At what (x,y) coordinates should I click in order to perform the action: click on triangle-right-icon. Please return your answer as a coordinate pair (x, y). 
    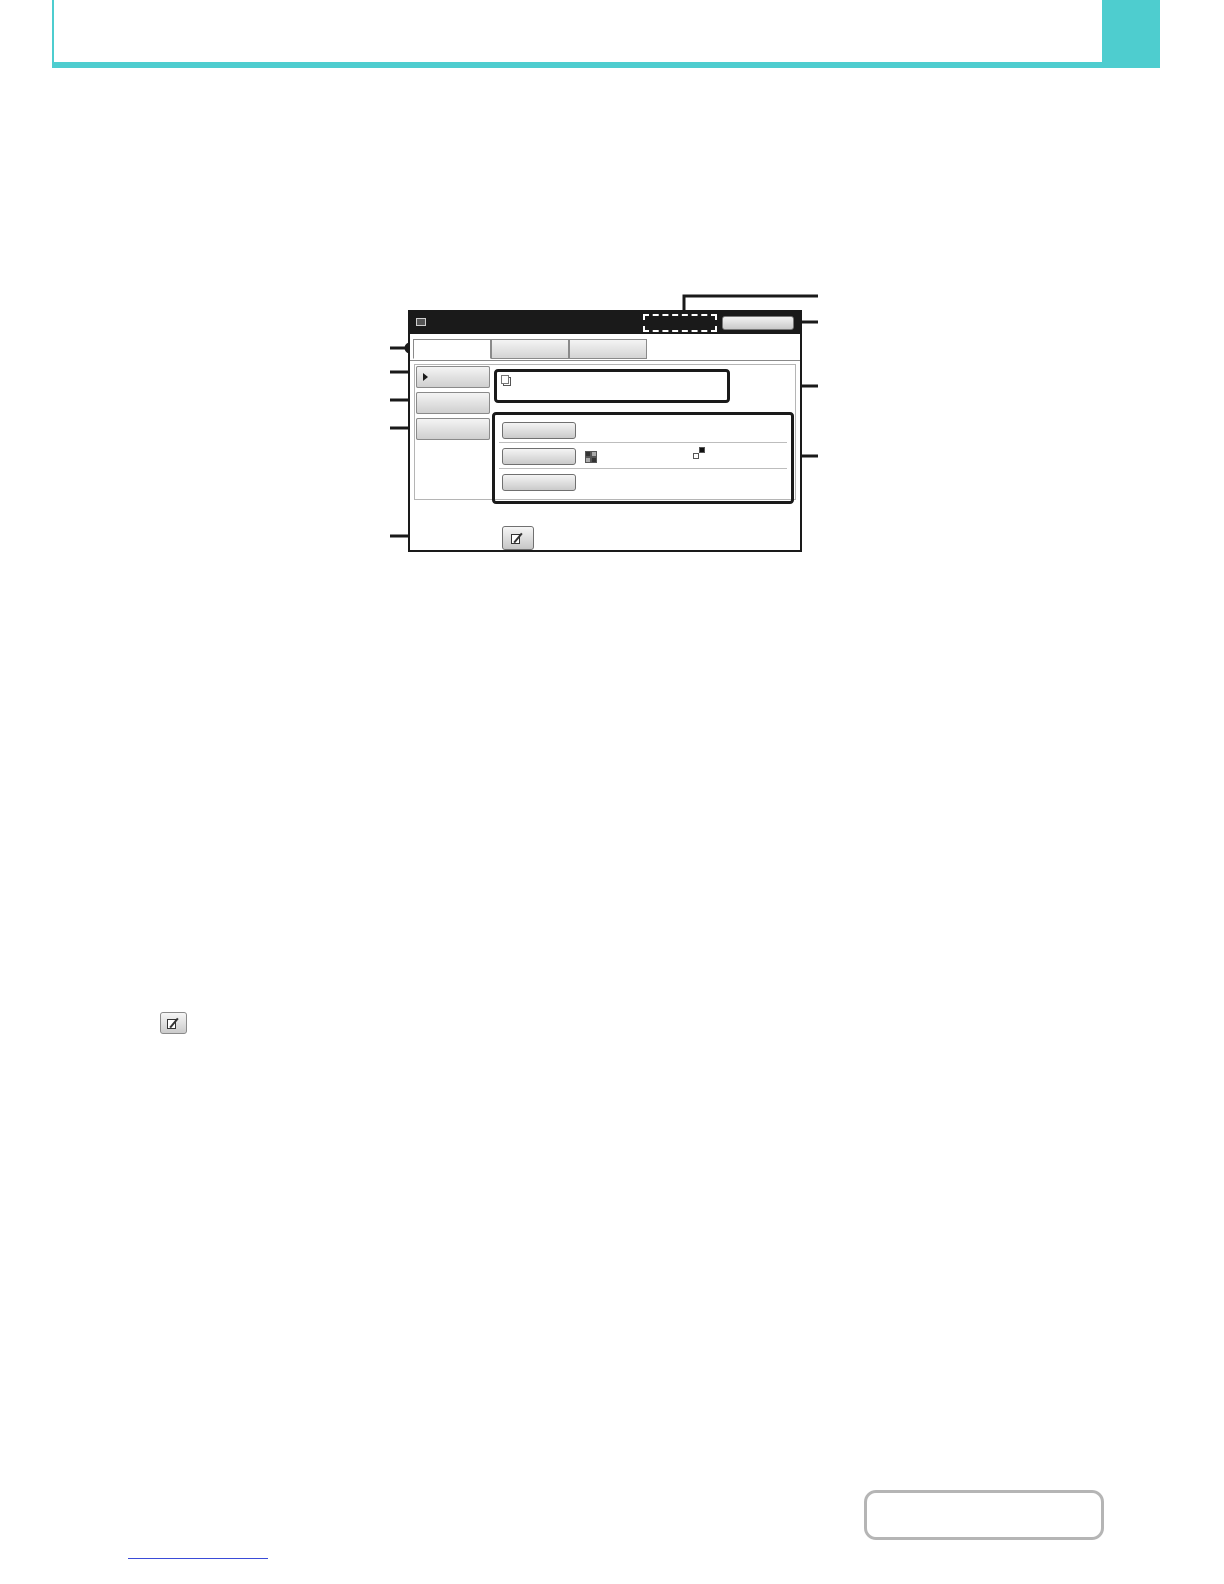
    Looking at the image, I should click on (425, 377).